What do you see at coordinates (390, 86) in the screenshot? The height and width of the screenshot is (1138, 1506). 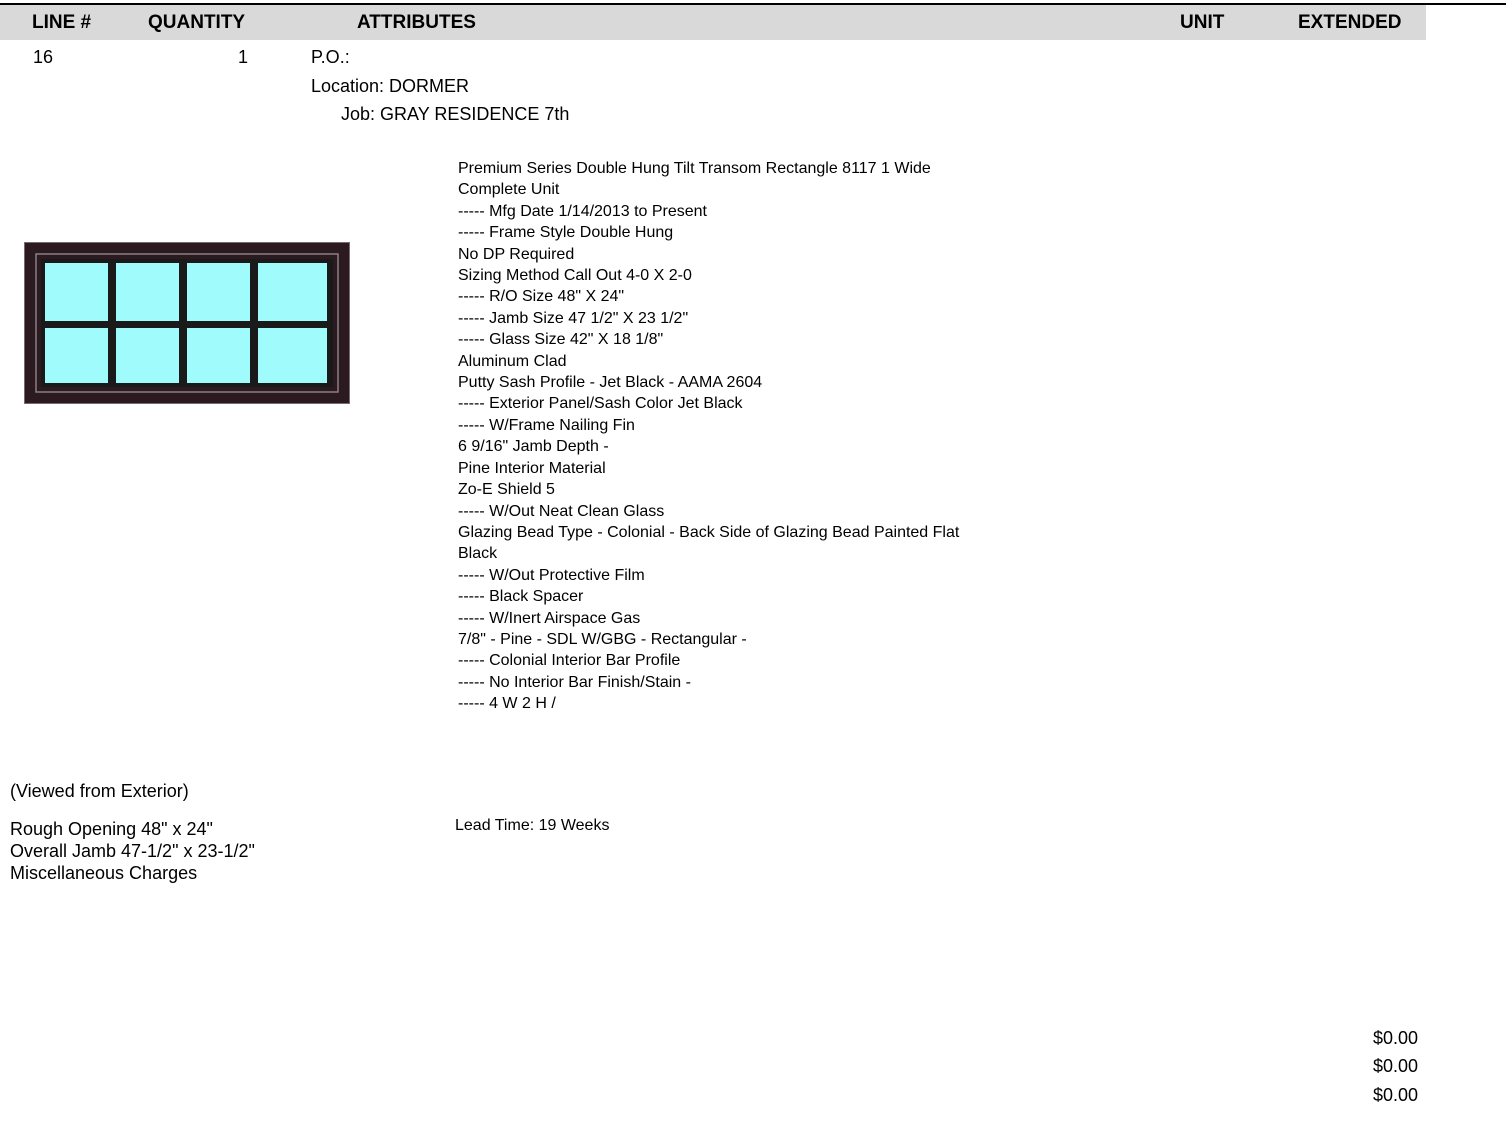 I see `location-label: Location: DORMER` at bounding box center [390, 86].